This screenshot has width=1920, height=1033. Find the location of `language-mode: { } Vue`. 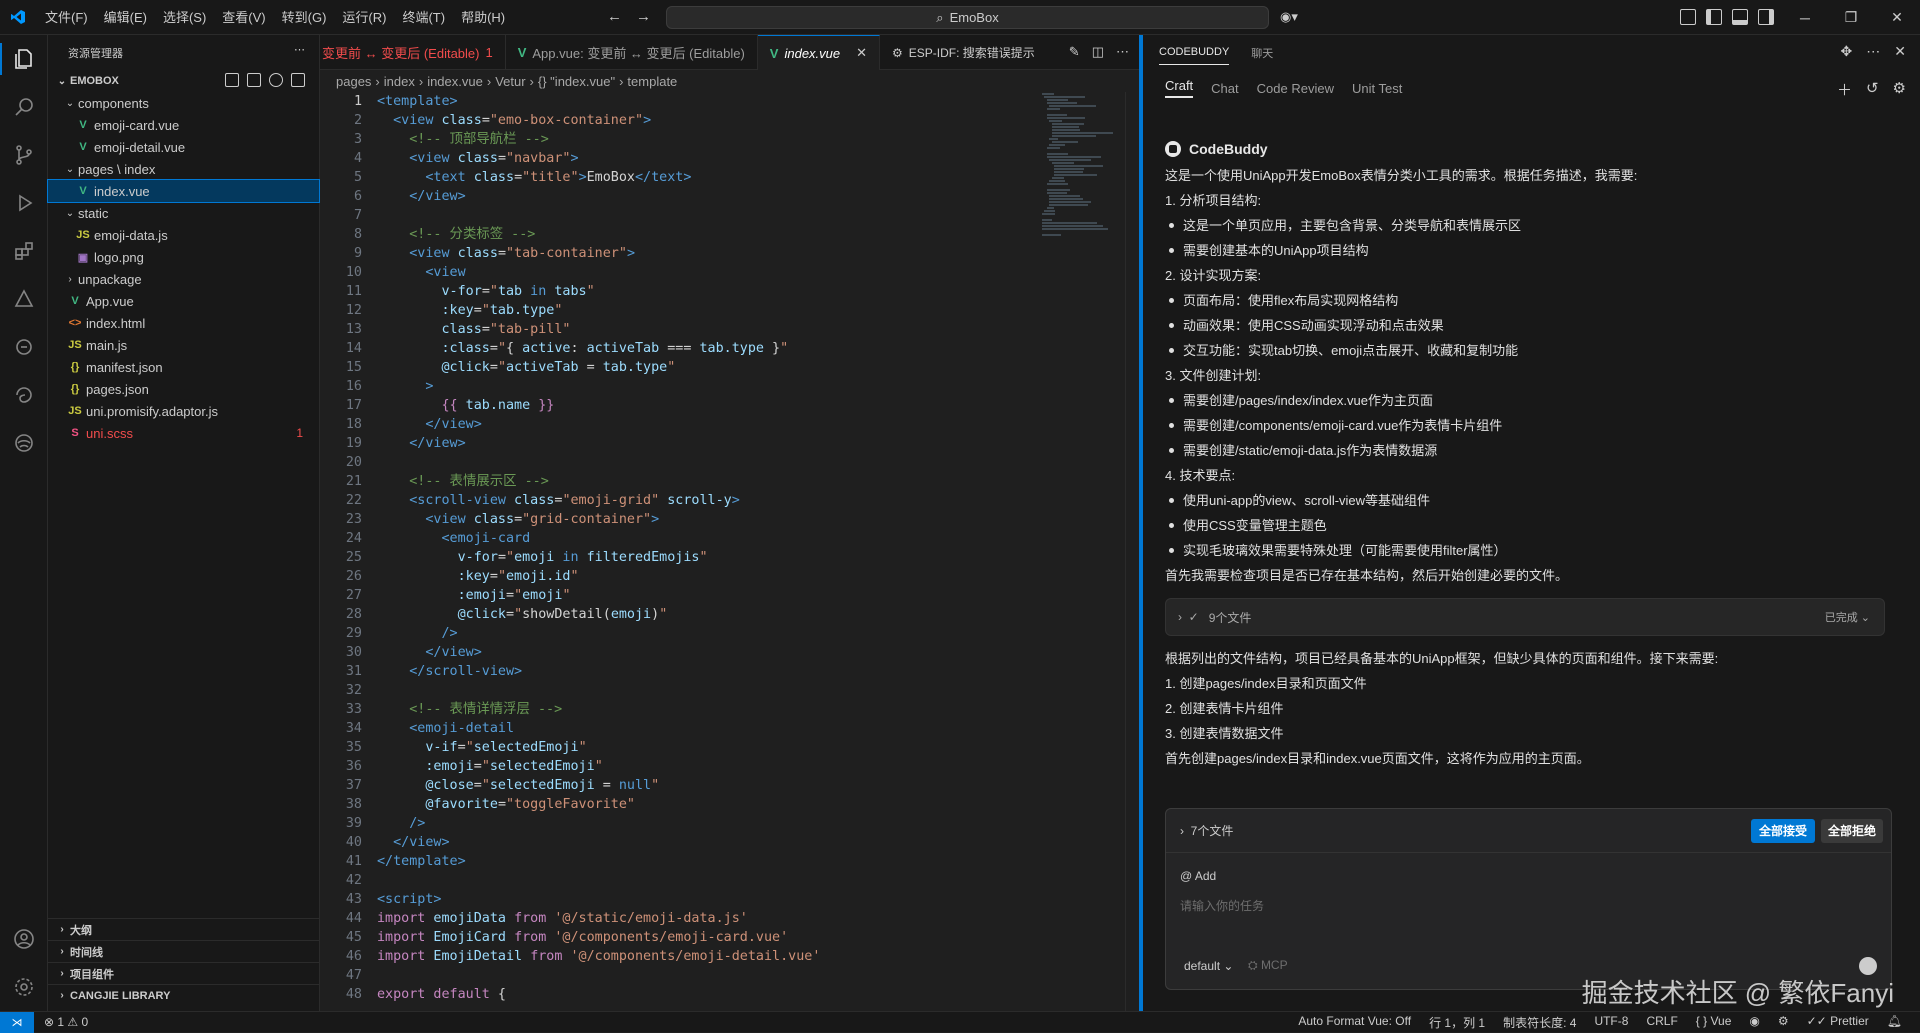

language-mode: { } Vue is located at coordinates (1714, 1022).